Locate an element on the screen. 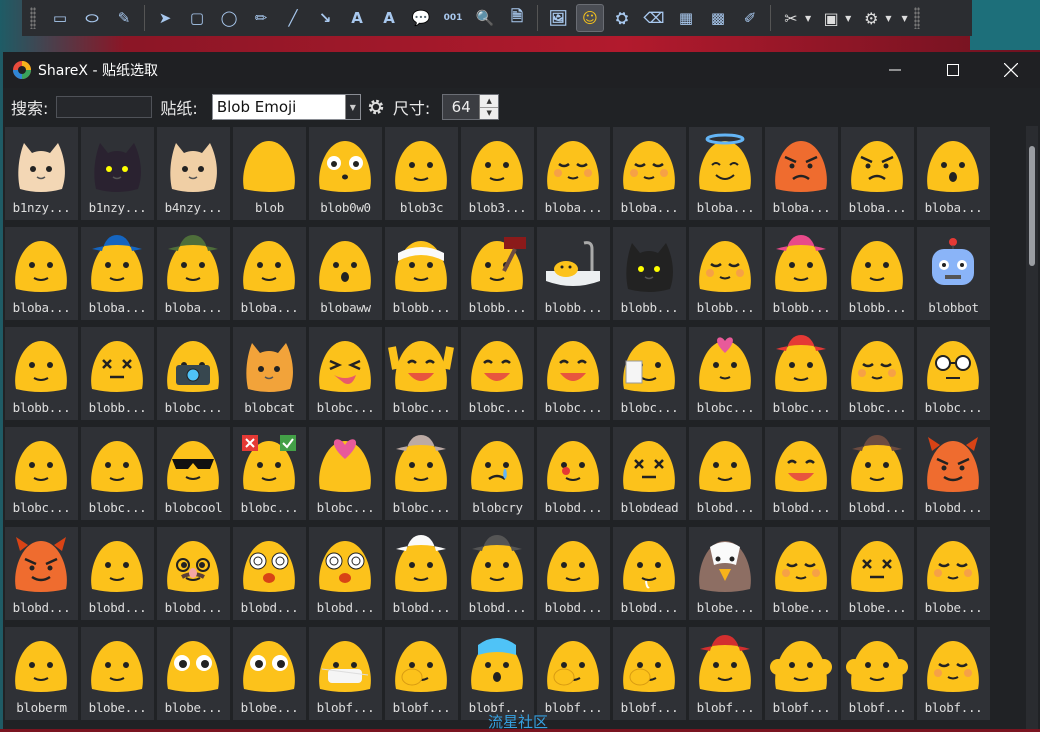  freehand-region-icon: ✎ is located at coordinates (124, 18).